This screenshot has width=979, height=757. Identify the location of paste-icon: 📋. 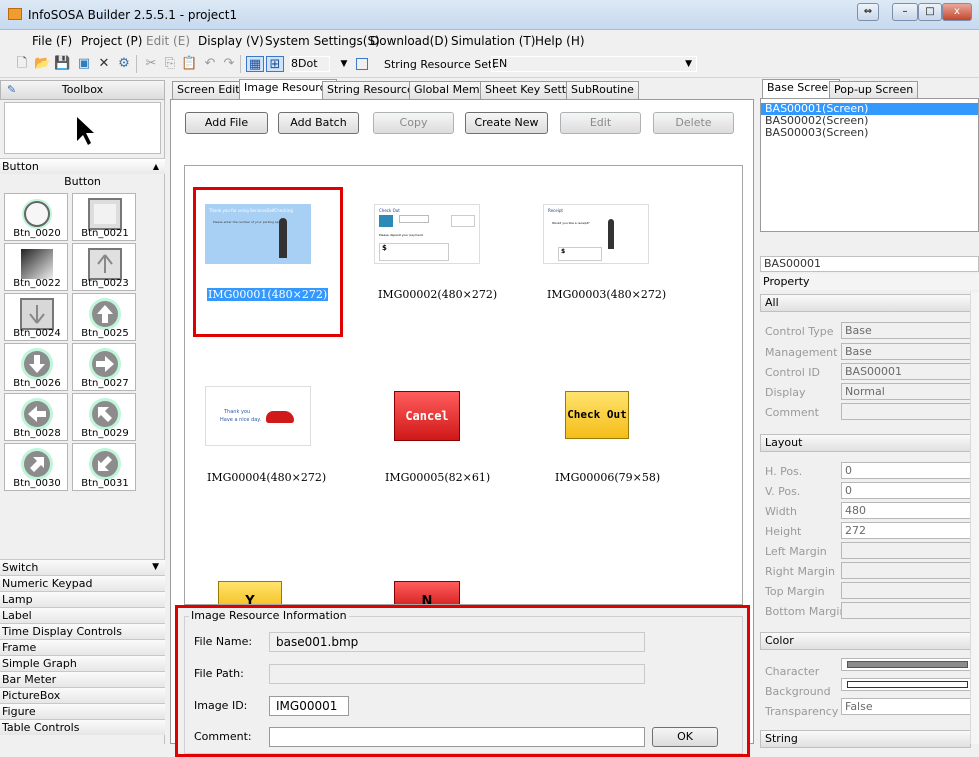
(189, 64).